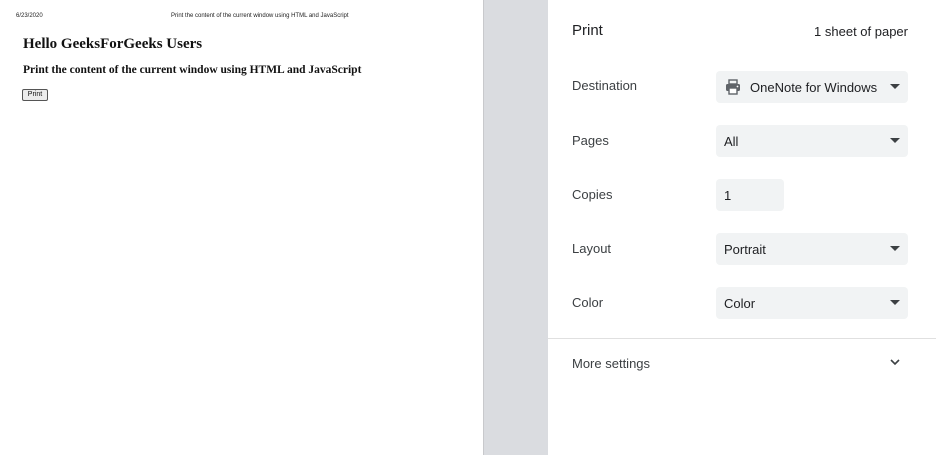  What do you see at coordinates (35, 95) in the screenshot?
I see `preview-print-button: Print` at bounding box center [35, 95].